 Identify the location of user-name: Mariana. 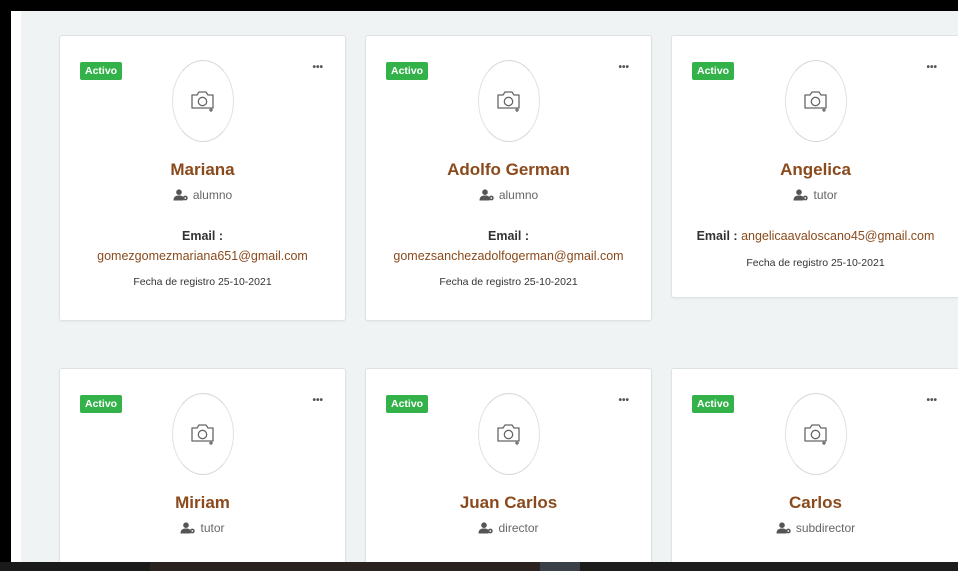
(202, 169).